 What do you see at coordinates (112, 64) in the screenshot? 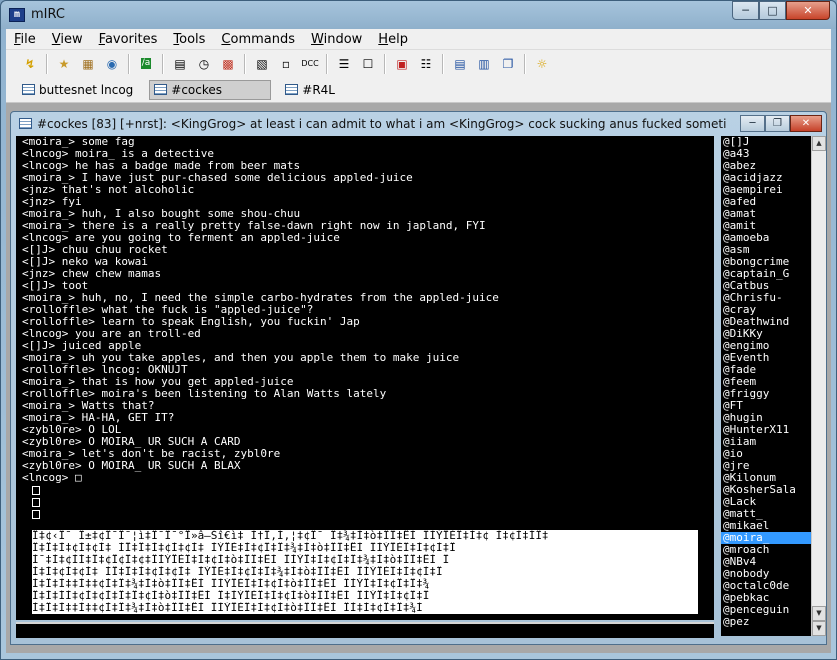
I see `network-button: ◉` at bounding box center [112, 64].